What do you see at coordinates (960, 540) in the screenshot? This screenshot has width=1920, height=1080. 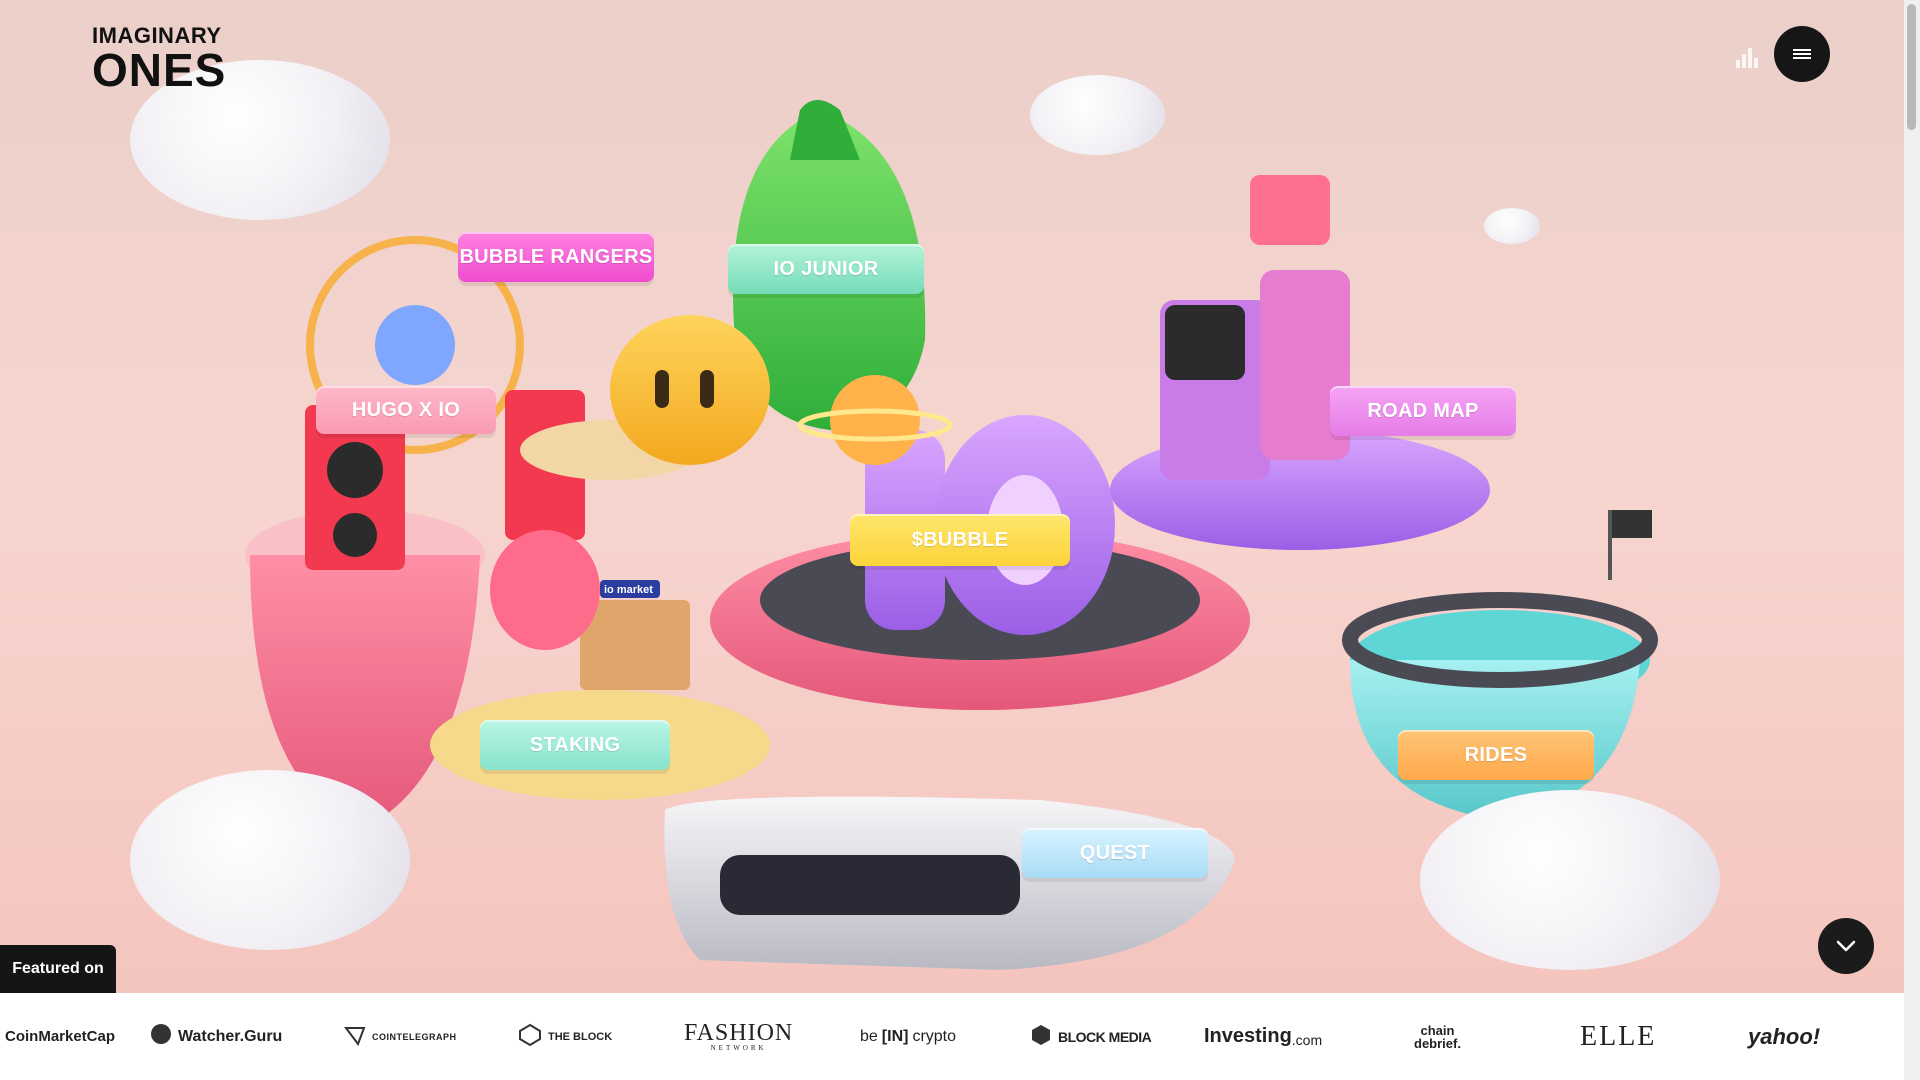 I see `tag-bubble-token: $BUBBLE` at bounding box center [960, 540].